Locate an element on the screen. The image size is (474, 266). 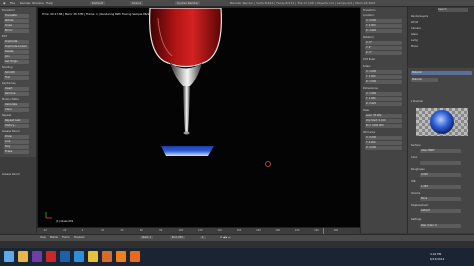
material-row-label: Color is located at coordinates (414, 157).